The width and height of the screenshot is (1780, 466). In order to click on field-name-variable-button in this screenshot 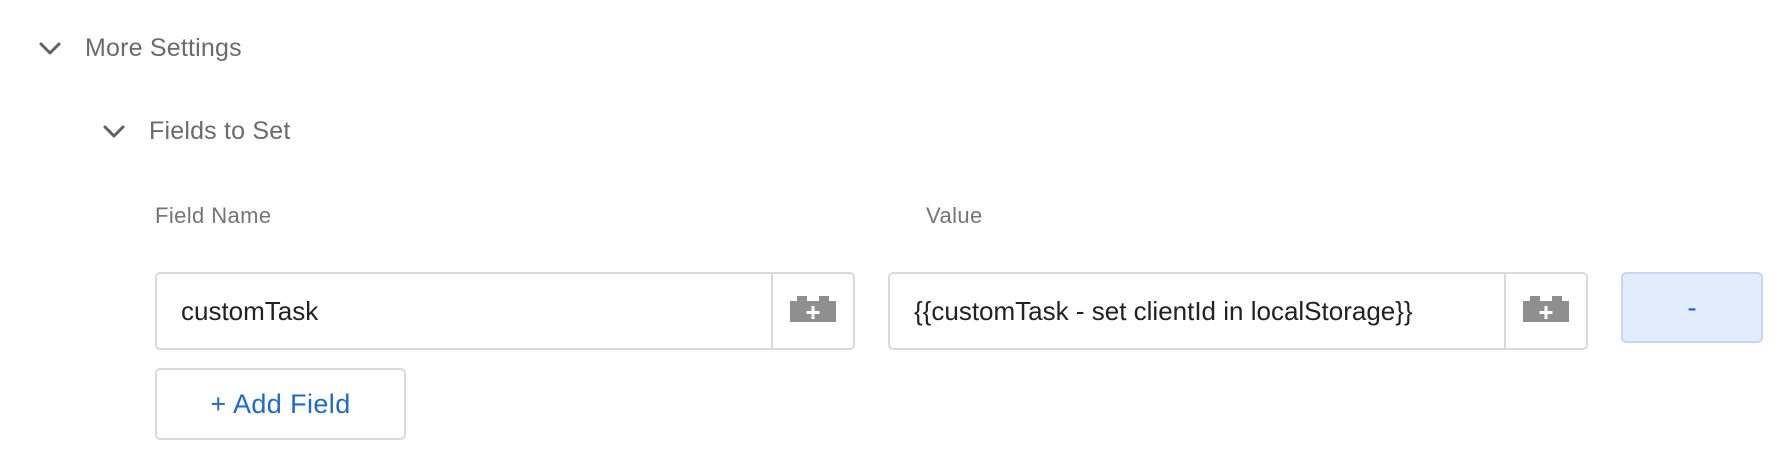, I will do `click(812, 311)`.